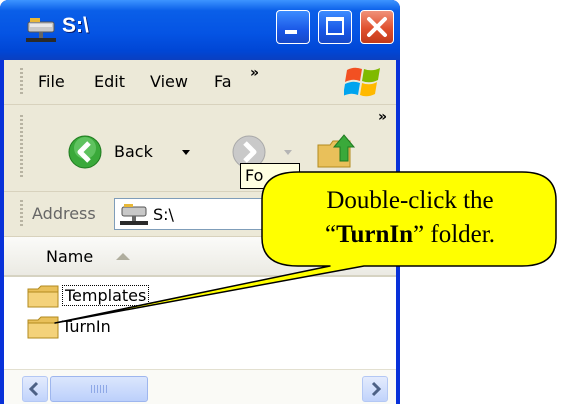  I want to click on toolbar-overflow-chevron: », so click(382, 117).